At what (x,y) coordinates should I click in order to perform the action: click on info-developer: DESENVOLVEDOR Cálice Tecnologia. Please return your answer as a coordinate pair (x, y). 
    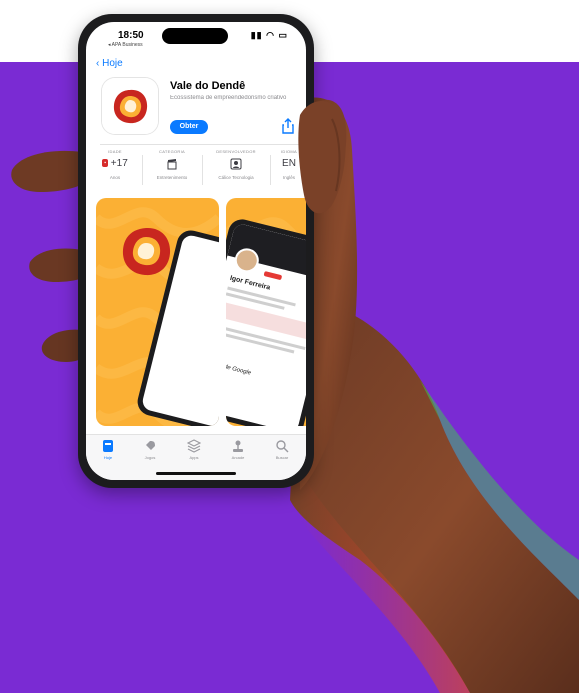
    Looking at the image, I should click on (236, 170).